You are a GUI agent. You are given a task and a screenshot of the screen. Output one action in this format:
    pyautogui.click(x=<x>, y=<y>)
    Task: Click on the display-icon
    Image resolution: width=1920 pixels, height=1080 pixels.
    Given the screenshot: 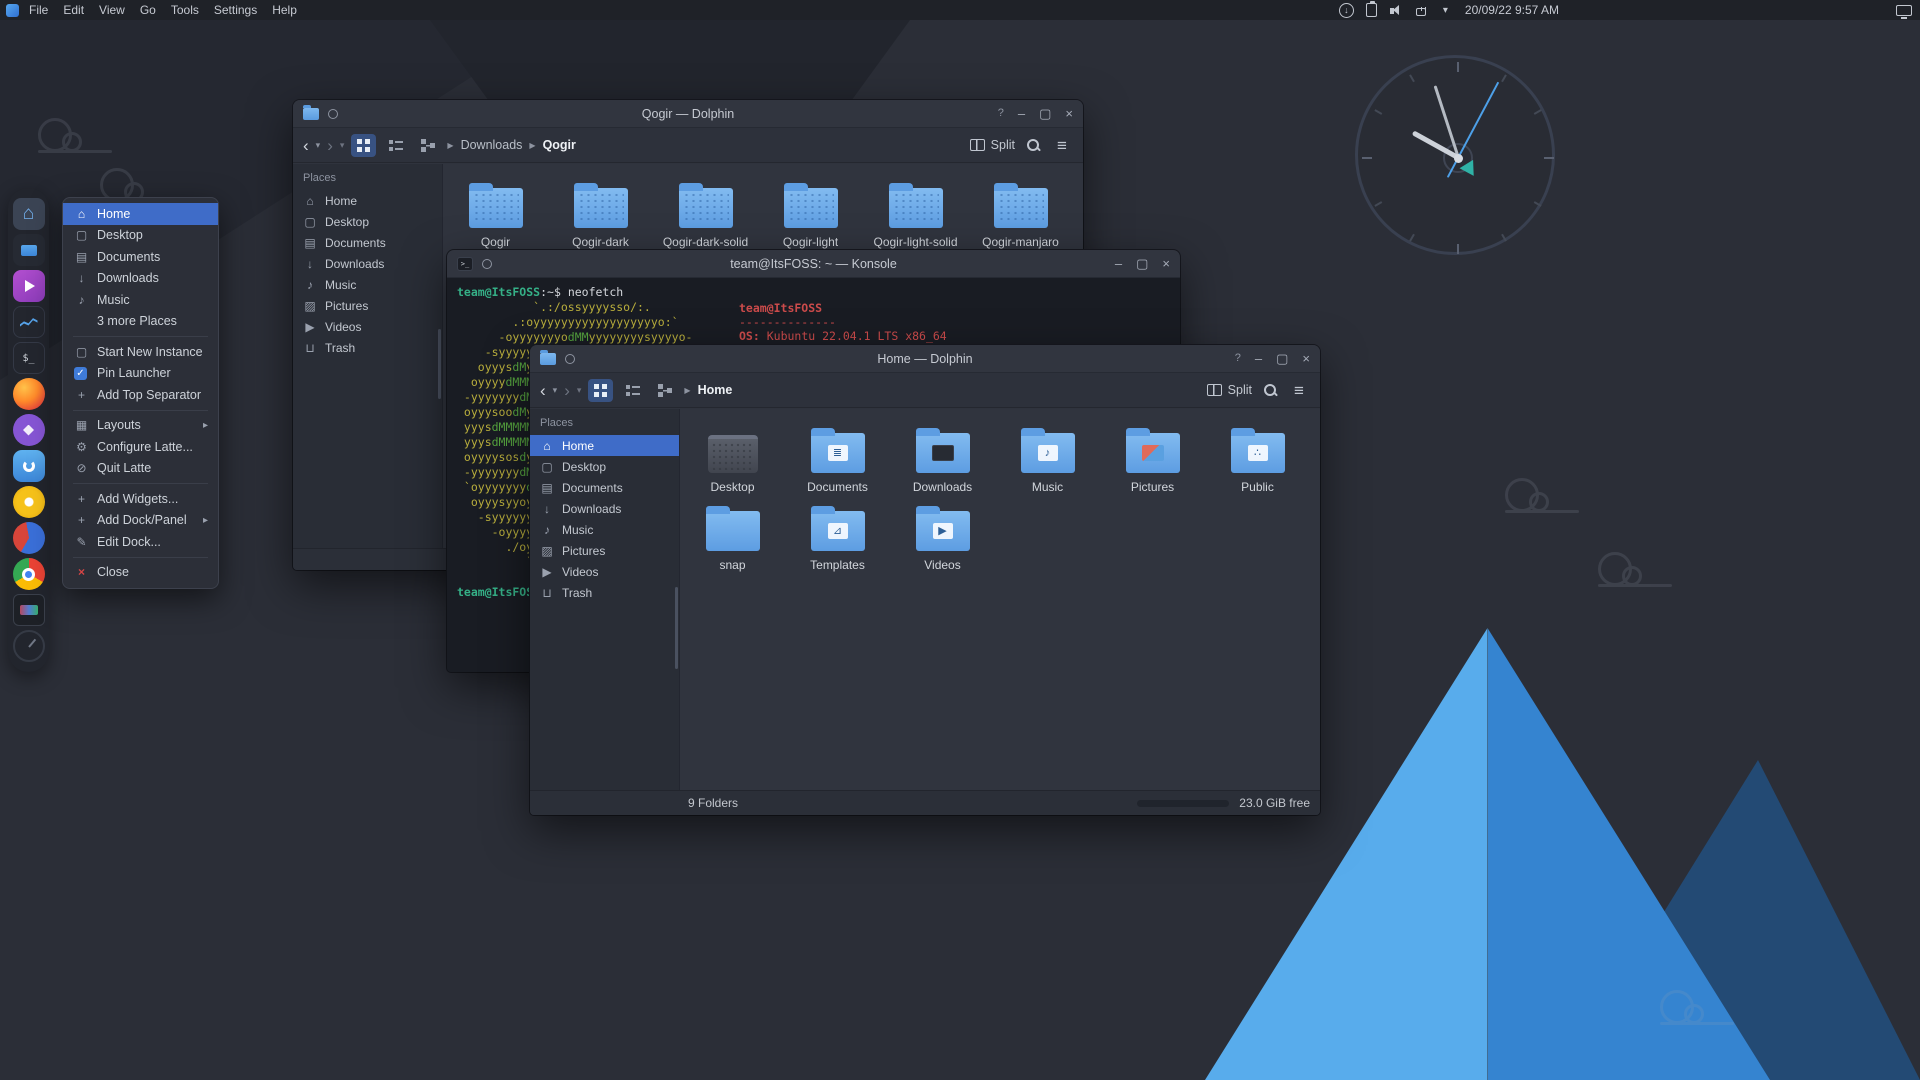 What is the action you would take?
    pyautogui.click(x=1904, y=11)
    